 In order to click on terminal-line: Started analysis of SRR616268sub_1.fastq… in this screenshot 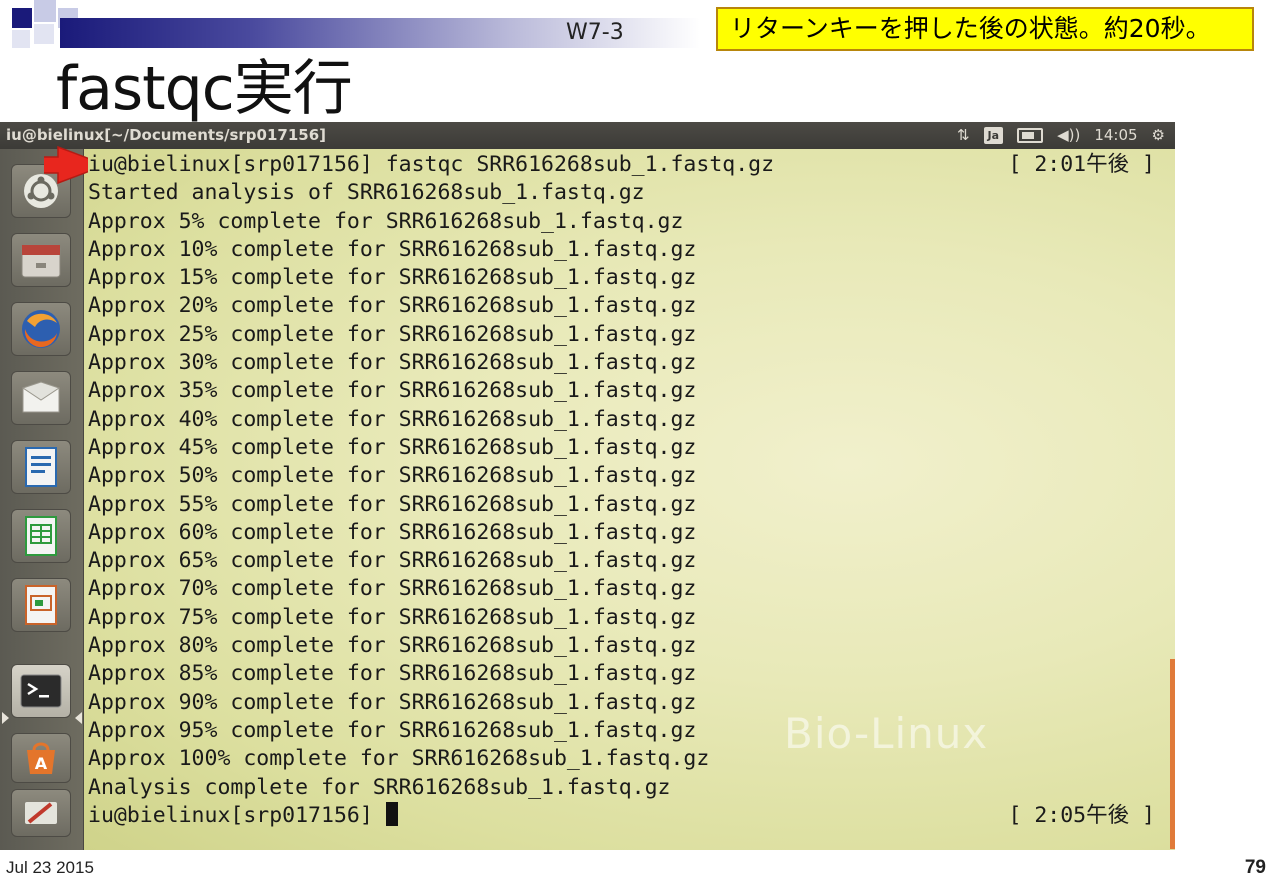, I will do `click(621, 193)`.